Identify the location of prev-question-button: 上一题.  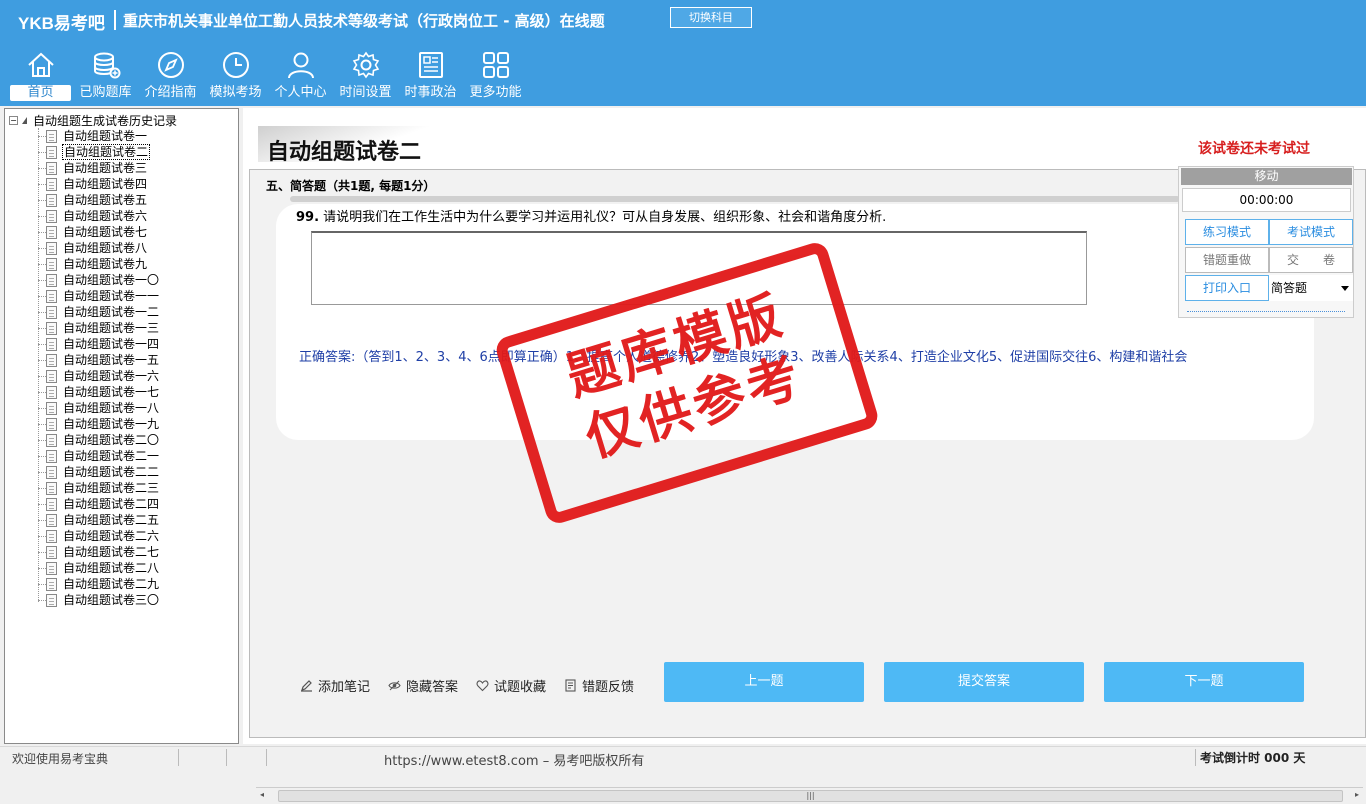
(764, 682).